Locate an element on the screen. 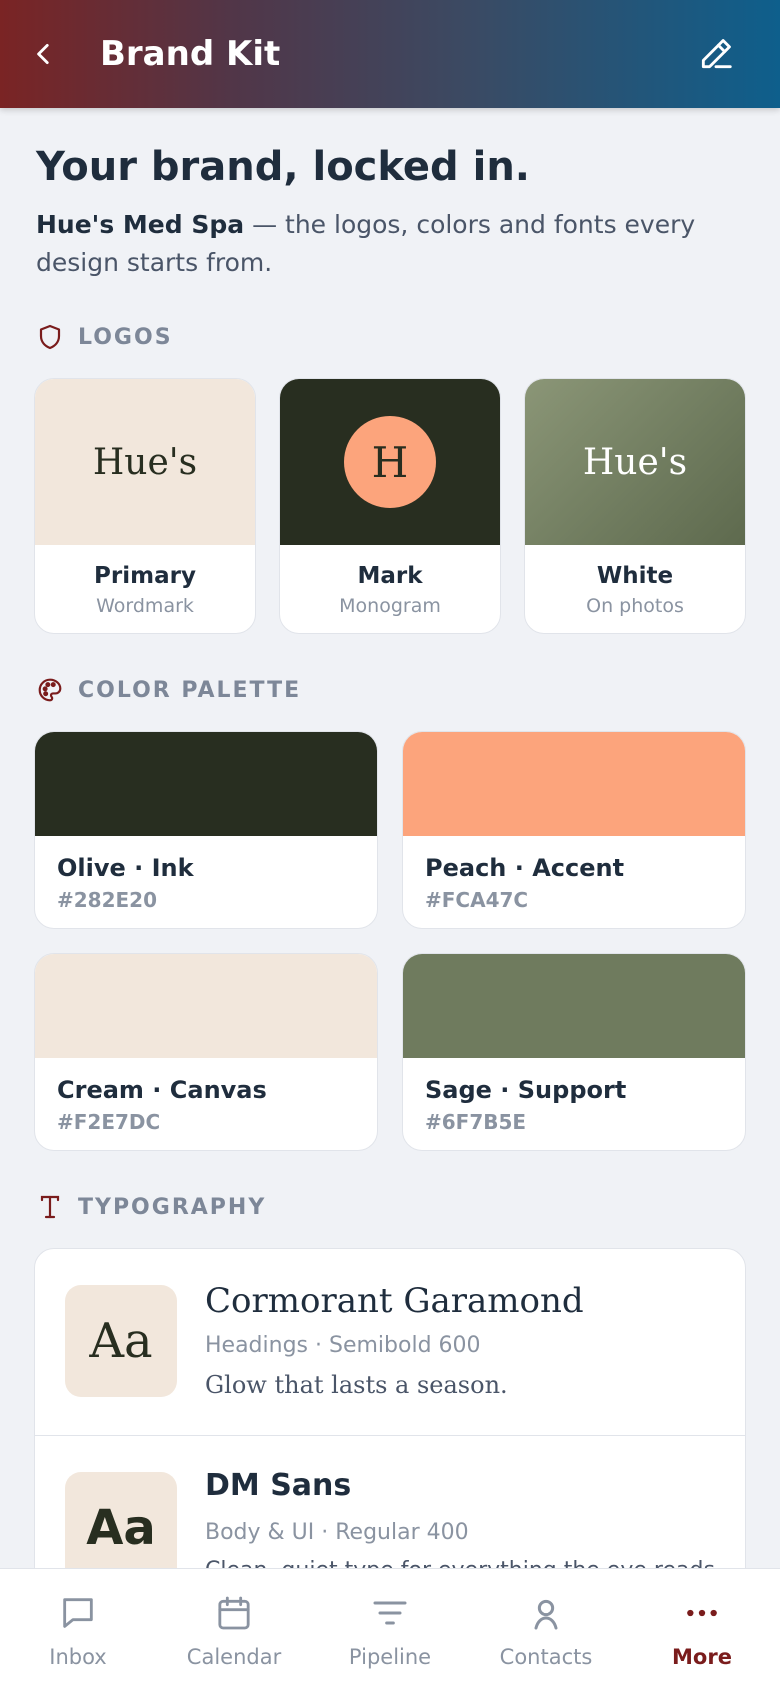 Image resolution: width=780 pixels, height=1688 pixels. swatch-hex: #FCA47C is located at coordinates (477, 900).